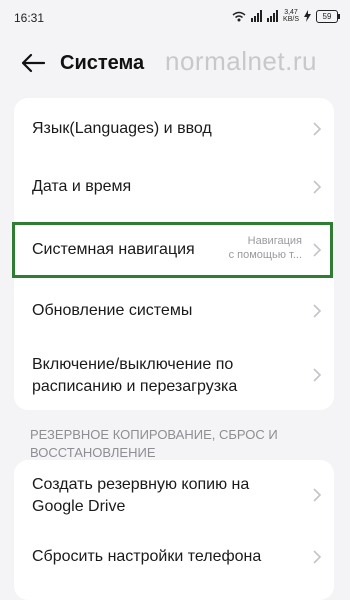  What do you see at coordinates (328, 16) in the screenshot?
I see `battery-icon: 59` at bounding box center [328, 16].